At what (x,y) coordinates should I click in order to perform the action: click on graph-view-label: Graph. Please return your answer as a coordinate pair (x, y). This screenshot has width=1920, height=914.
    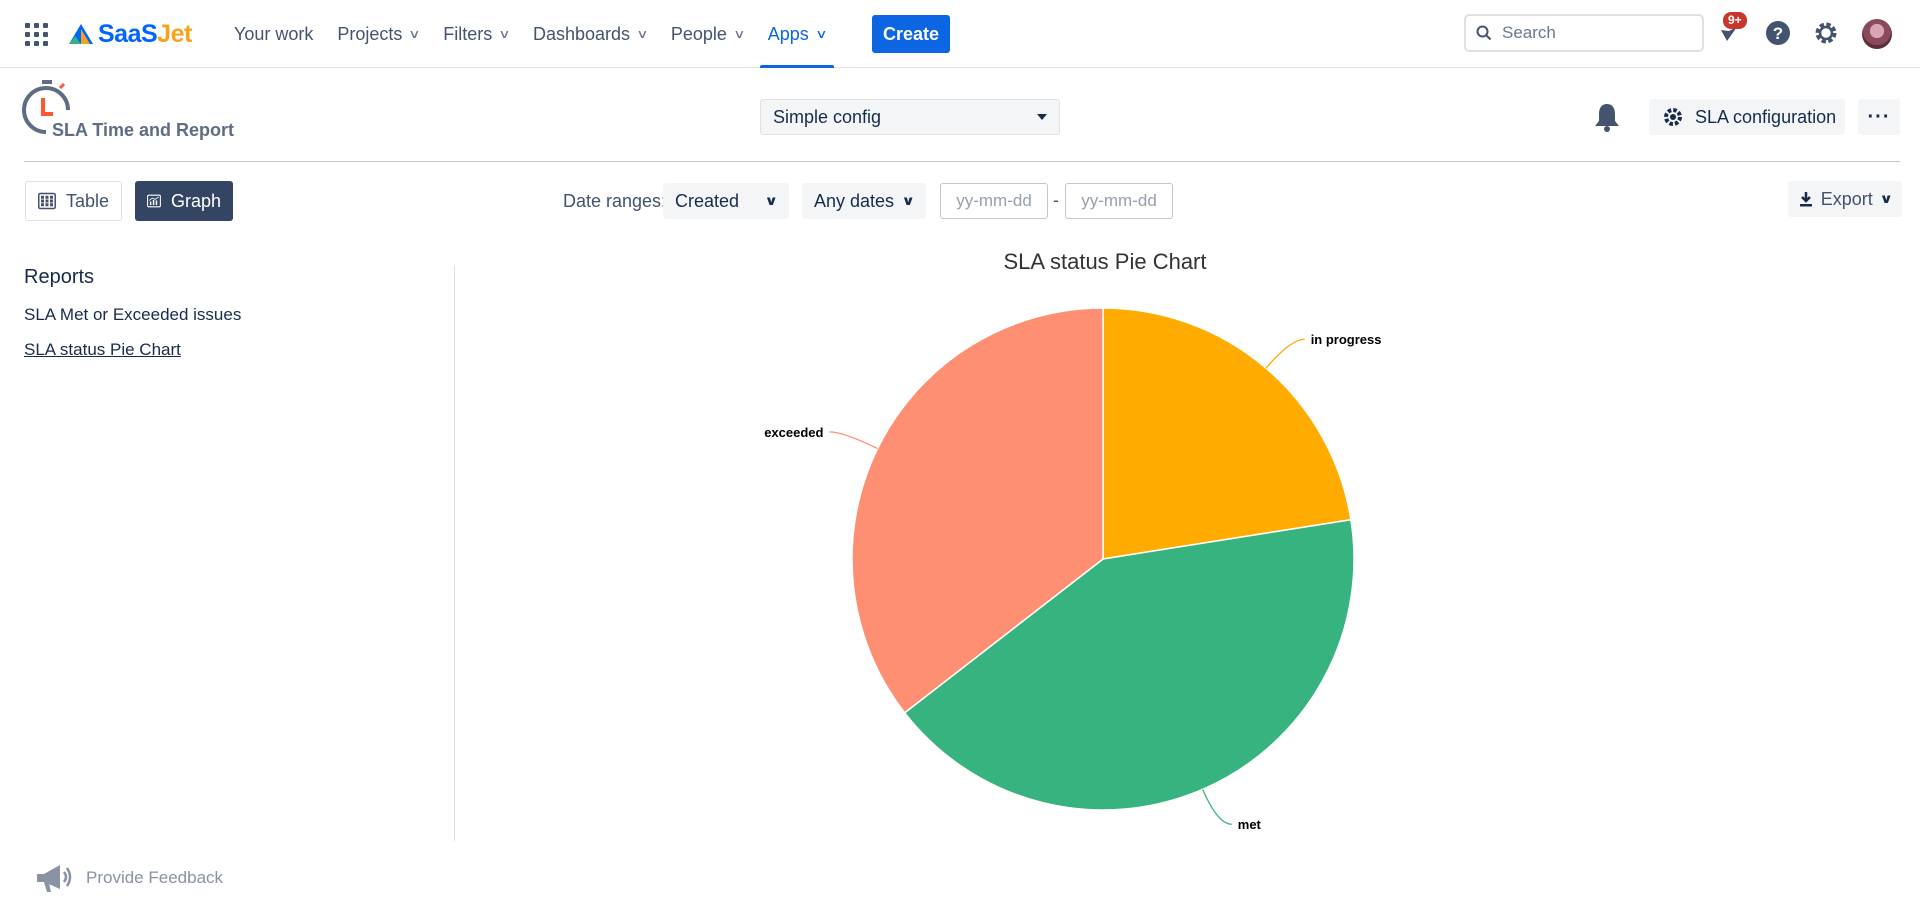
    Looking at the image, I should click on (195, 200).